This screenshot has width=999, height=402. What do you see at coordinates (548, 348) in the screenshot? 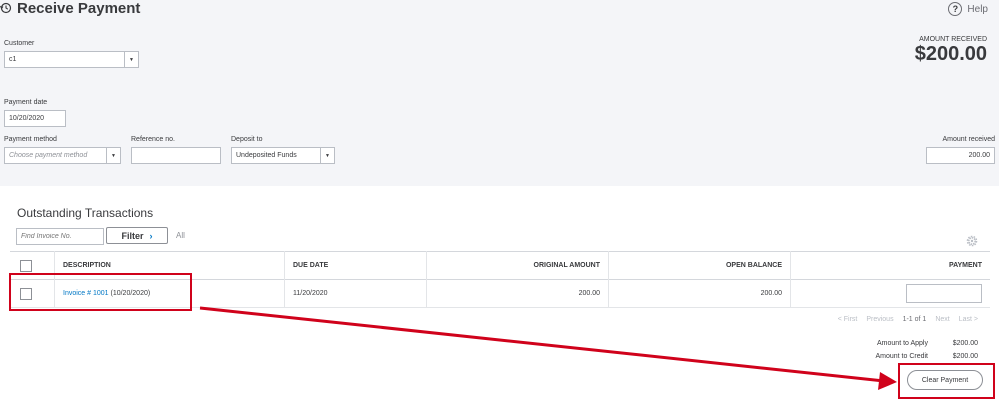
I see `annotation-arrow` at bounding box center [548, 348].